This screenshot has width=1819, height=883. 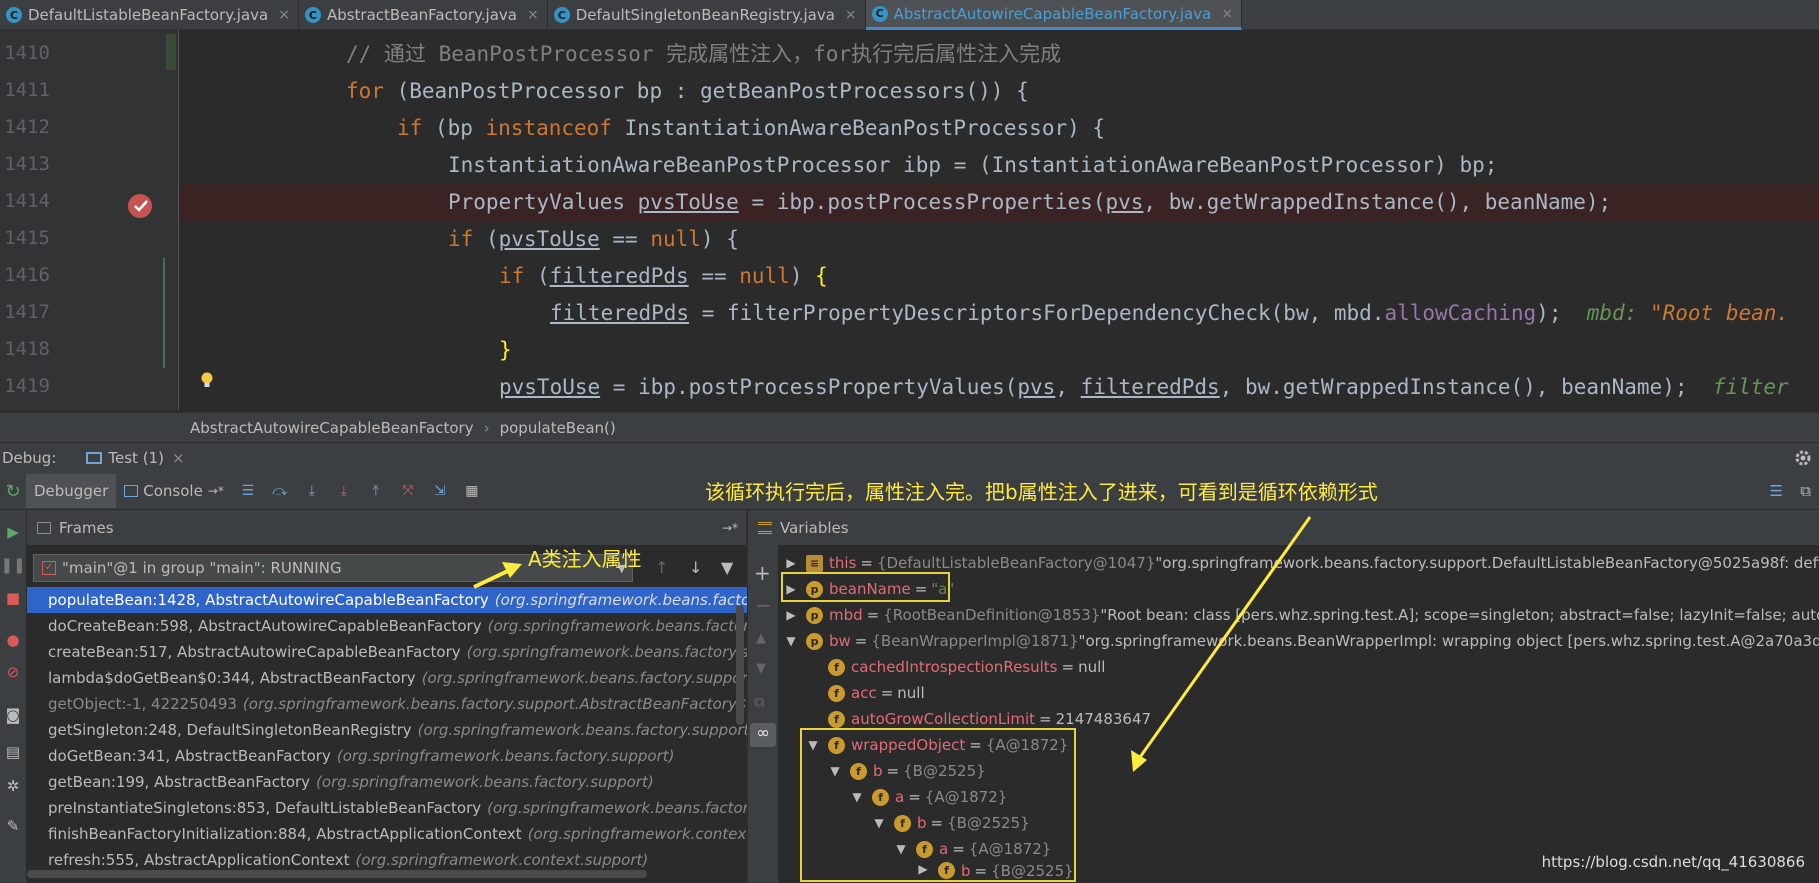 I want to click on restore-layout-icon: ☰, so click(x=1776, y=491).